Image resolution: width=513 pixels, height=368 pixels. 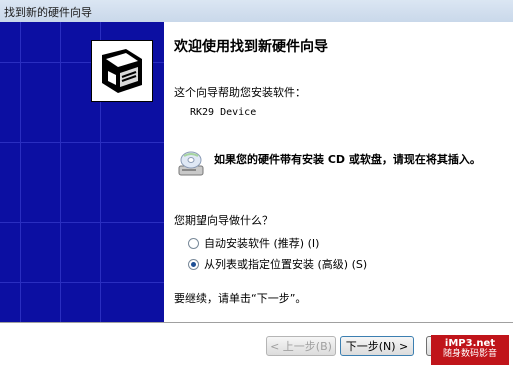 What do you see at coordinates (347, 159) in the screenshot?
I see `insert-media-tip: 如果您的硬件带有安装 CD 或软盘，请现在将其插入。` at bounding box center [347, 159].